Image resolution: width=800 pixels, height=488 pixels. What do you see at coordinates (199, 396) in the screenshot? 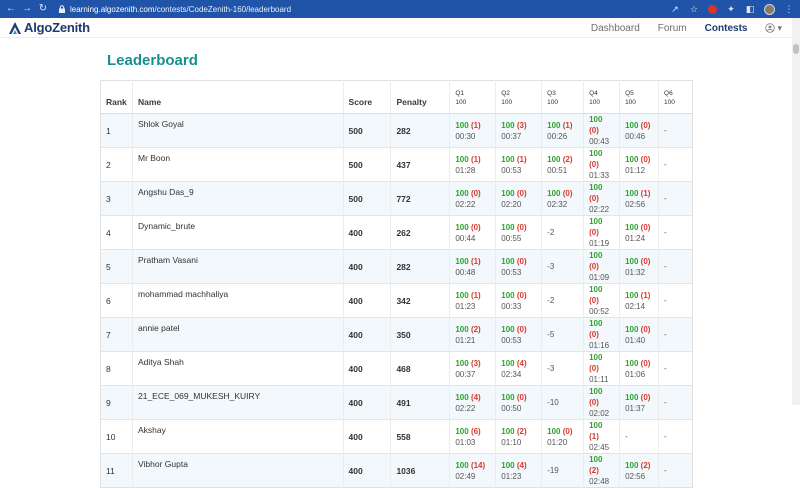
I see `participant-name: 21_ECE_069_MUKESH_KUIRY` at bounding box center [199, 396].